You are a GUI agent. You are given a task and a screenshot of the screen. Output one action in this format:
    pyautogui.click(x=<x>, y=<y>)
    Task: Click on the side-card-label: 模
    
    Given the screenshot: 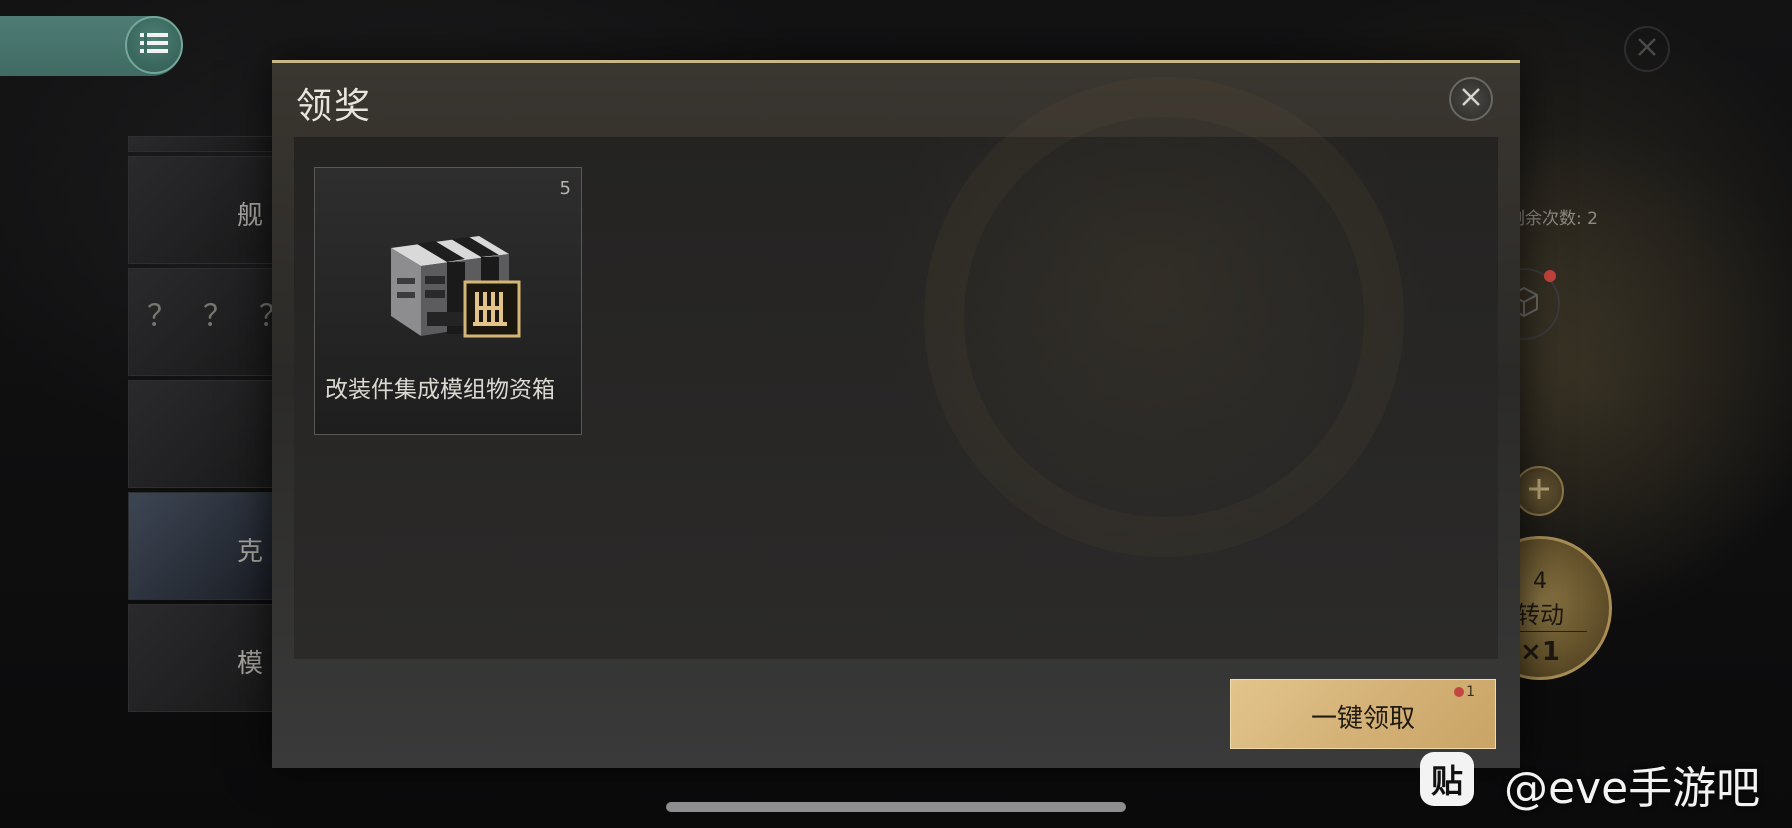 What is the action you would take?
    pyautogui.click(x=249, y=664)
    